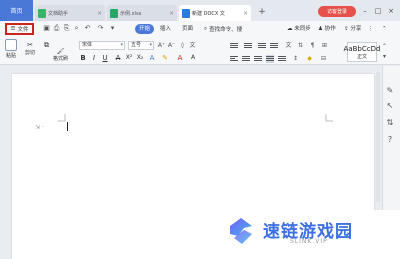 This screenshot has height=259, width=400. I want to click on export-pdf-icon: ⎙, so click(56, 28).